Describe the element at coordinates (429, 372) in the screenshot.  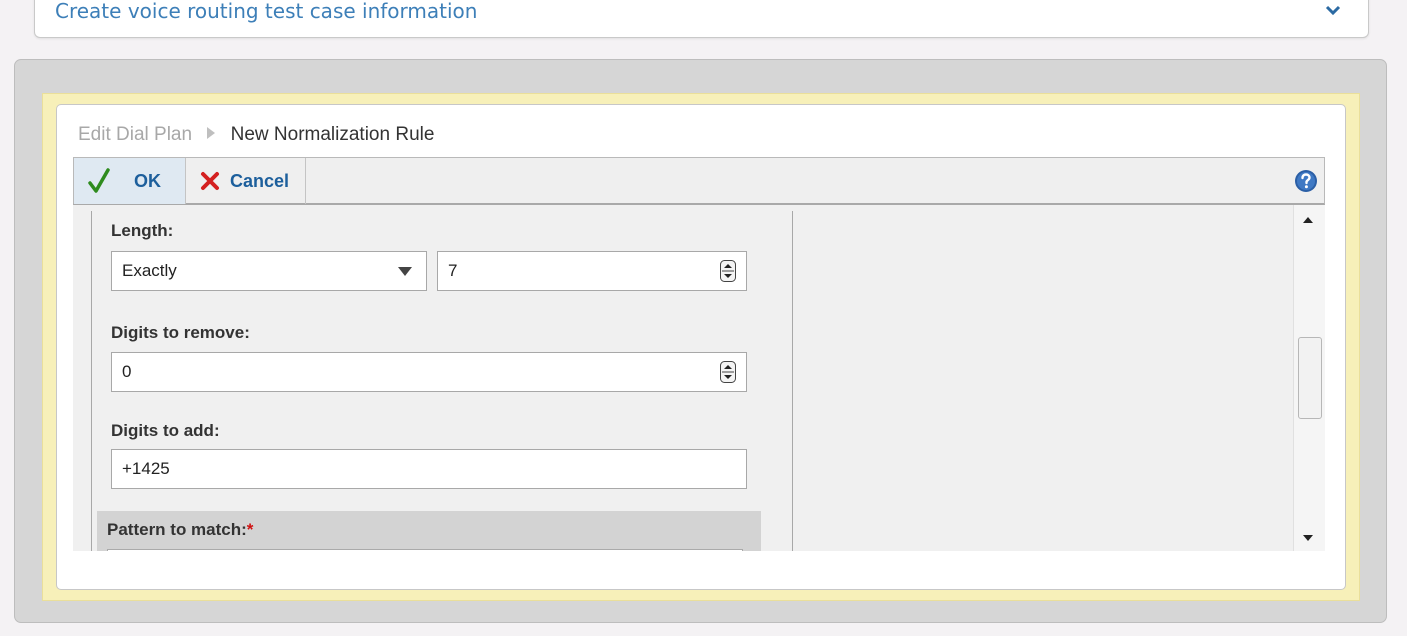
I see `digits-to-remove-input: 0` at that location.